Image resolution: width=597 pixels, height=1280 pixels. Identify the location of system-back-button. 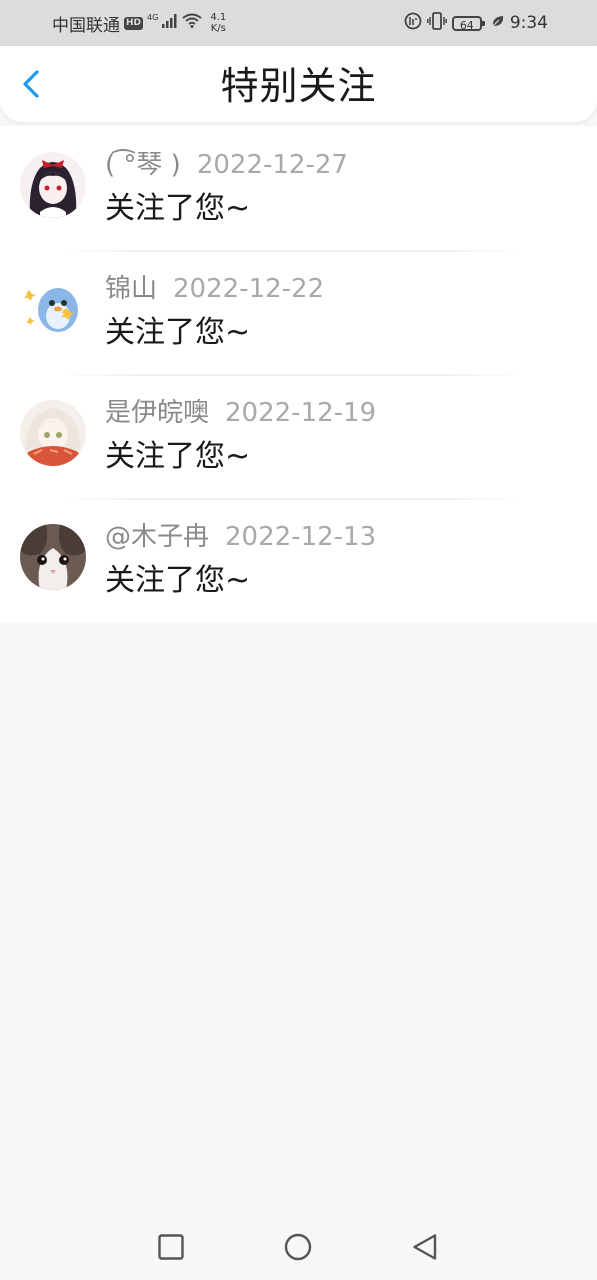
(425, 1247).